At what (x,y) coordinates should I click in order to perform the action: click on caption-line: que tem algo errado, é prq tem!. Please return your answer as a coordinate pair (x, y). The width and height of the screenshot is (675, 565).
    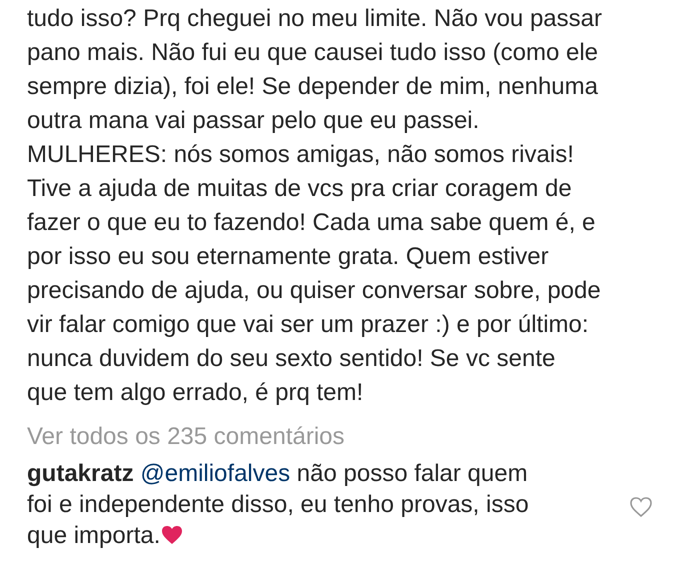
    Looking at the image, I should click on (195, 393).